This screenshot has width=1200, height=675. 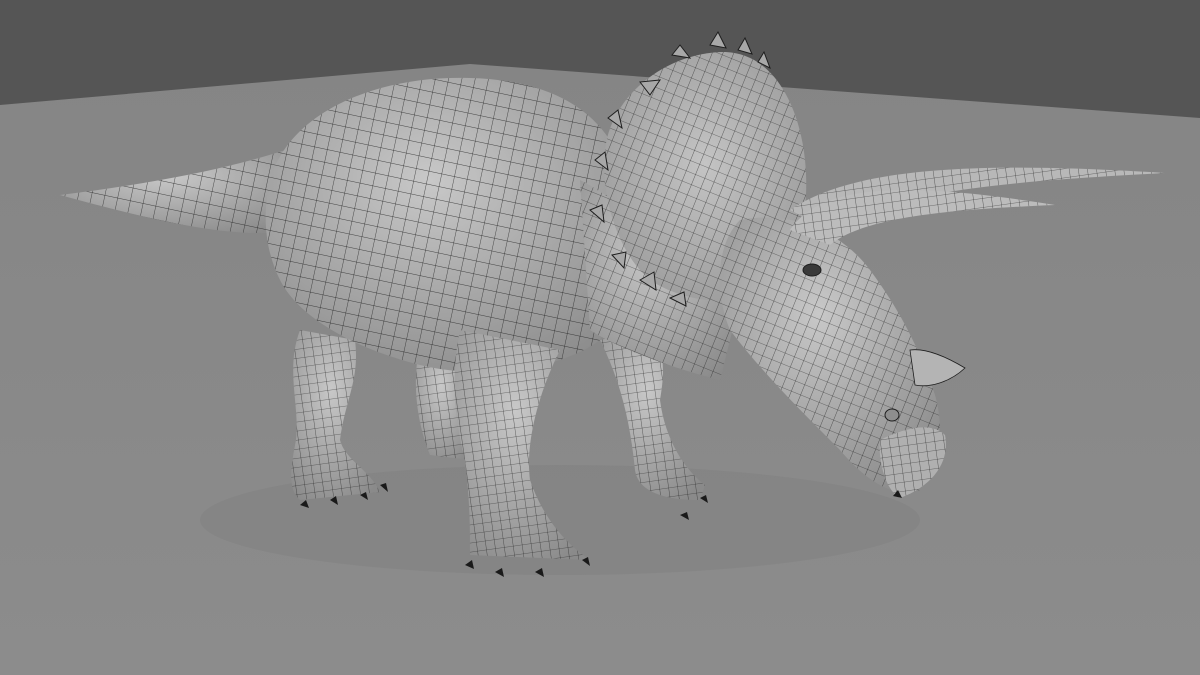 What do you see at coordinates (812, 270) in the screenshot?
I see `eye` at bounding box center [812, 270].